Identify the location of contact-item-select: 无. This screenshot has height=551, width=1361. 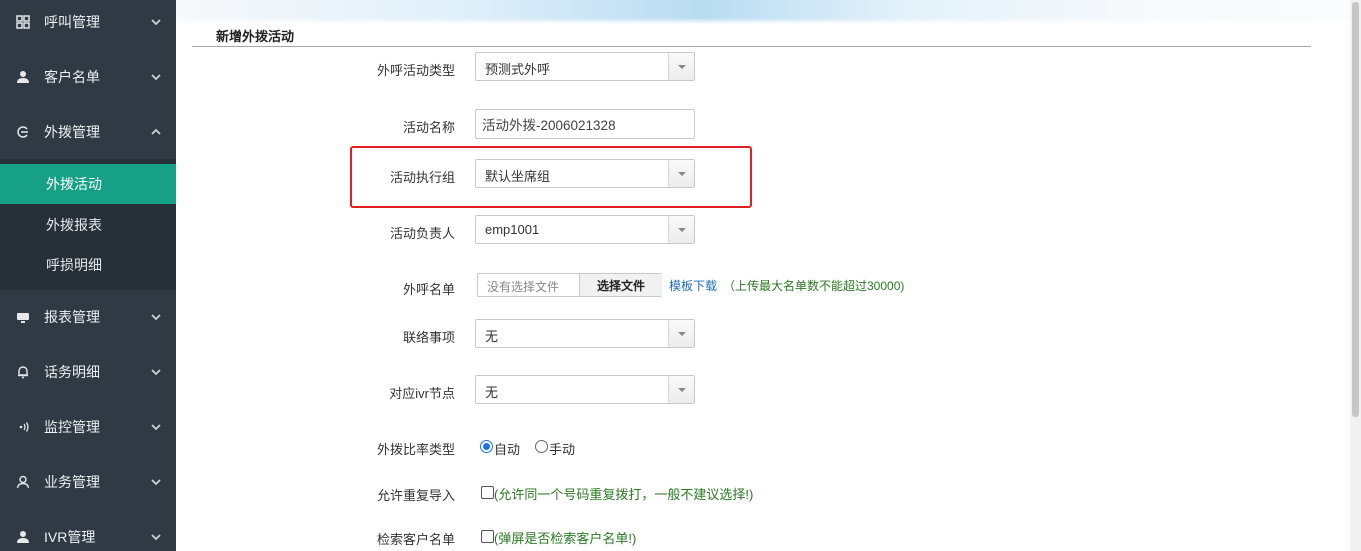
(585, 333).